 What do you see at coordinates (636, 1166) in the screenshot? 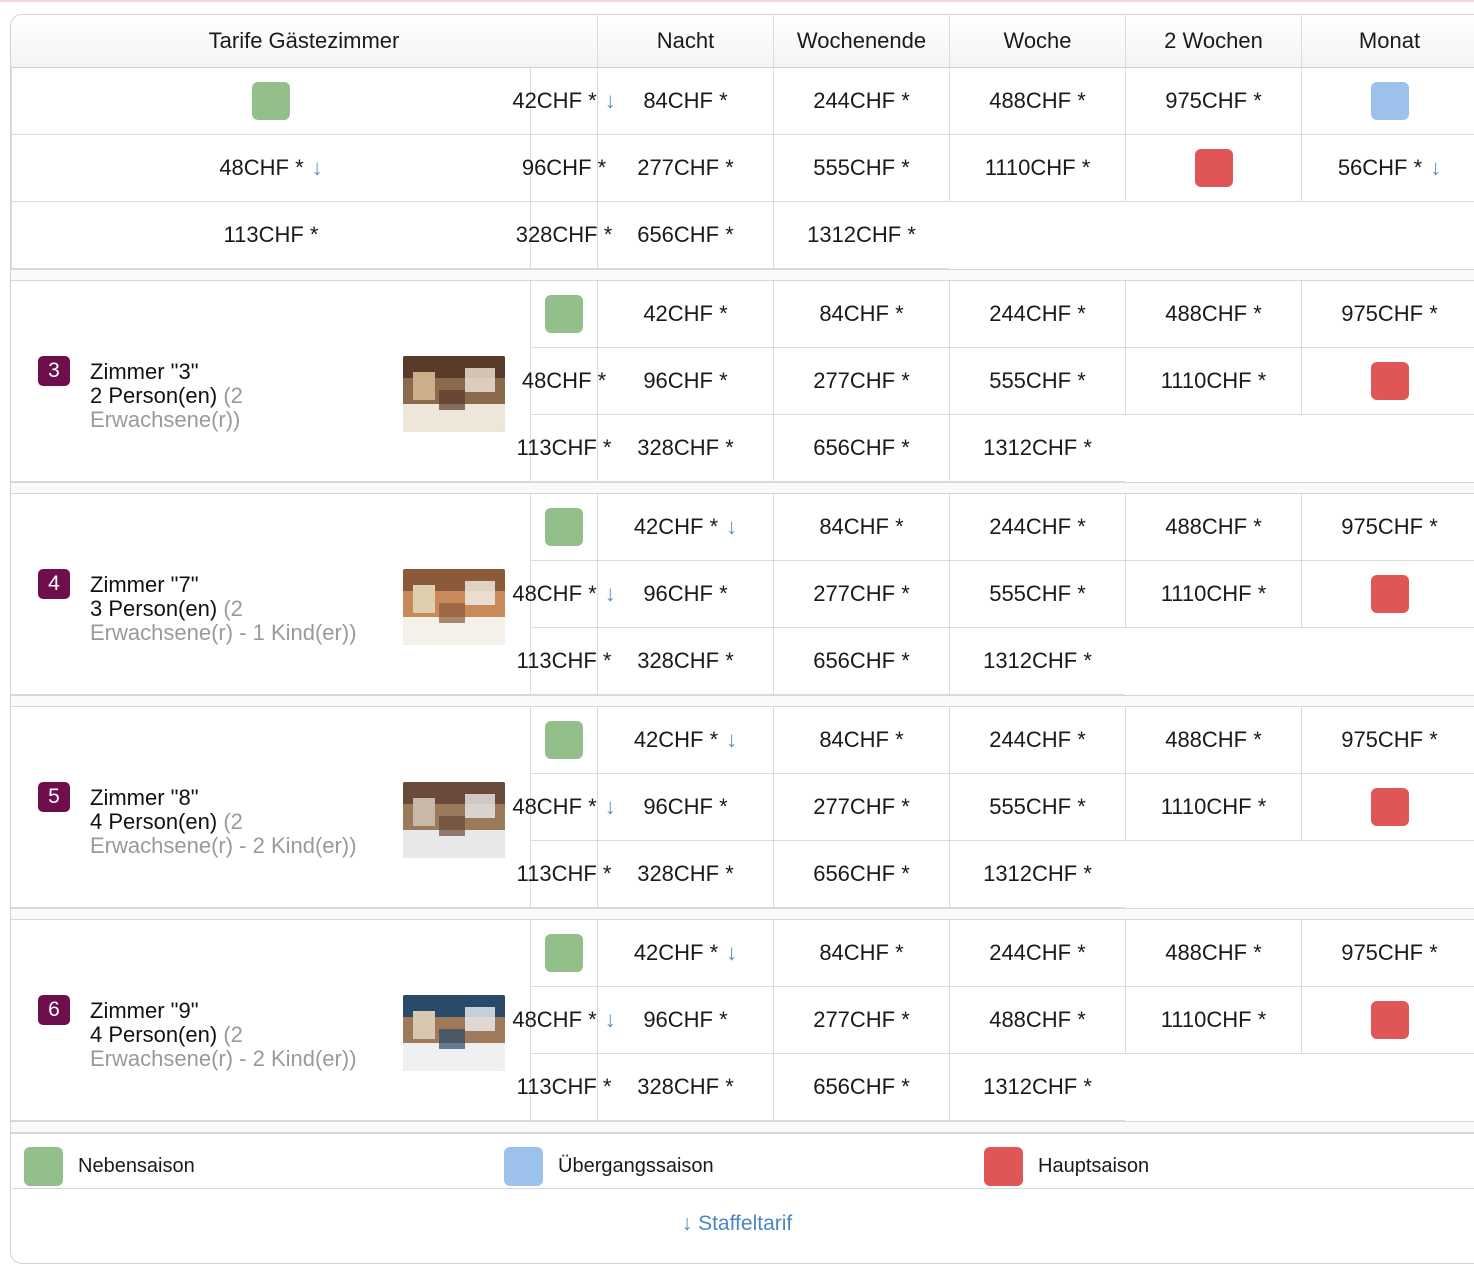
I see `legend-label: Übergangssaison` at bounding box center [636, 1166].